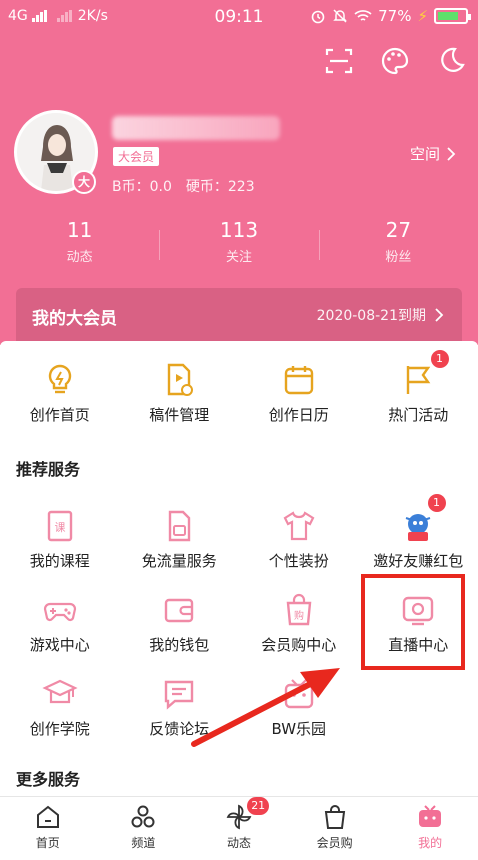 This screenshot has height=860, width=478. Describe the element at coordinates (451, 61) in the screenshot. I see `night-mode-icon` at that location.